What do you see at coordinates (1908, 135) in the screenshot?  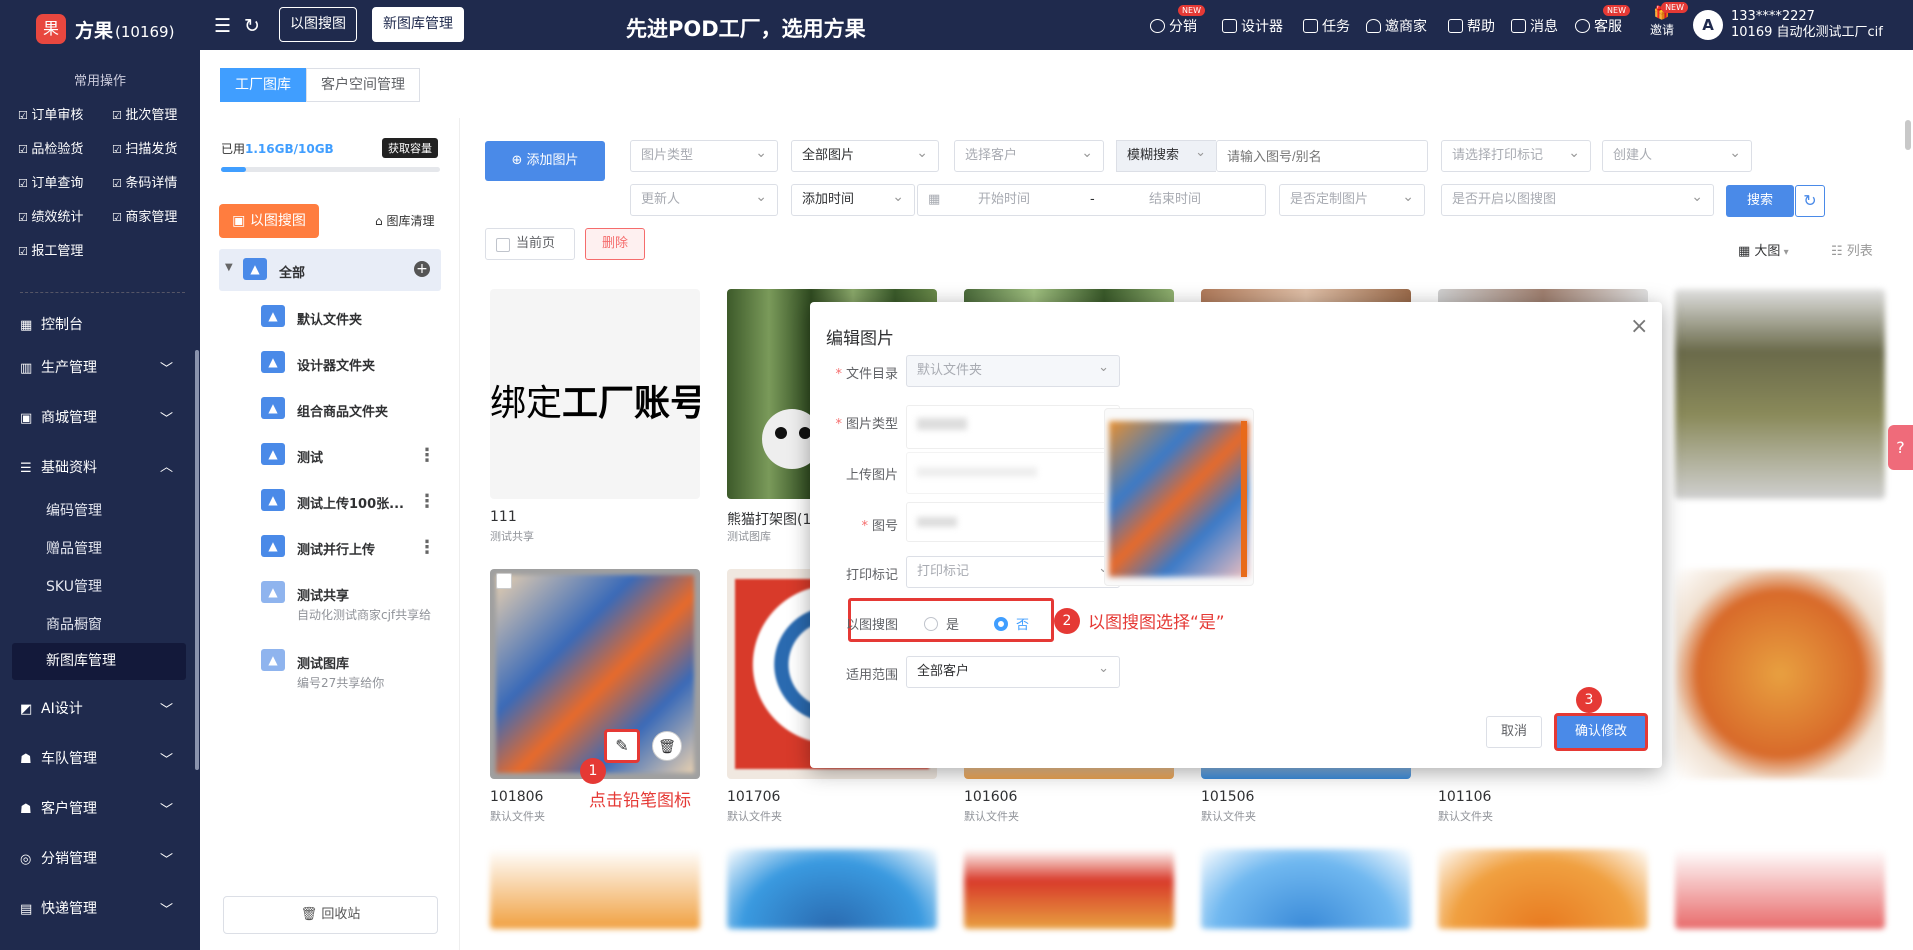 I see `main-scrollbar` at bounding box center [1908, 135].